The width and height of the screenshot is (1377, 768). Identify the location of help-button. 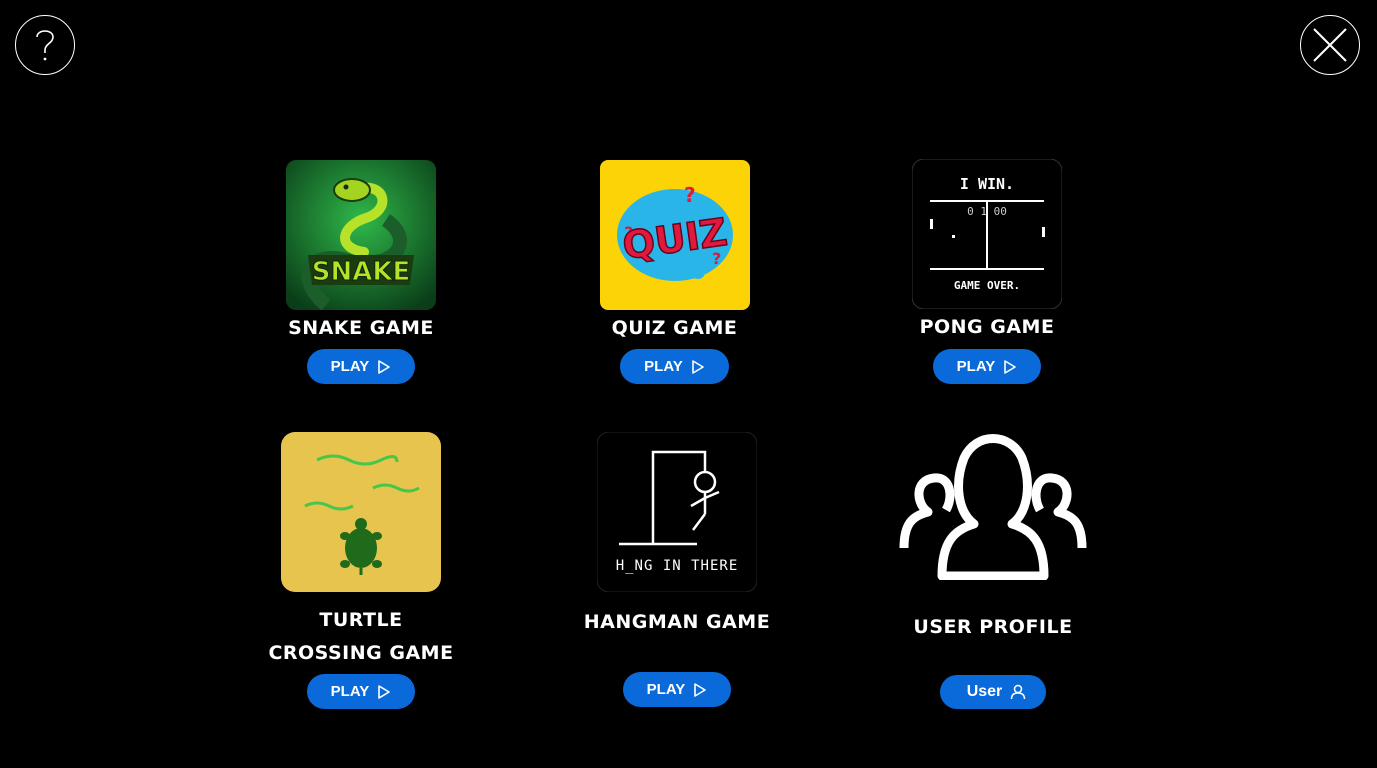
(45, 45).